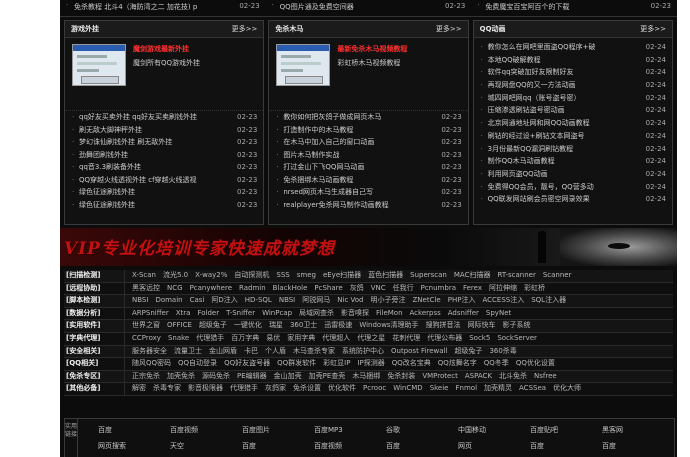  Describe the element at coordinates (407, 389) in the screenshot. I see `nav-item: WinCMD` at that location.